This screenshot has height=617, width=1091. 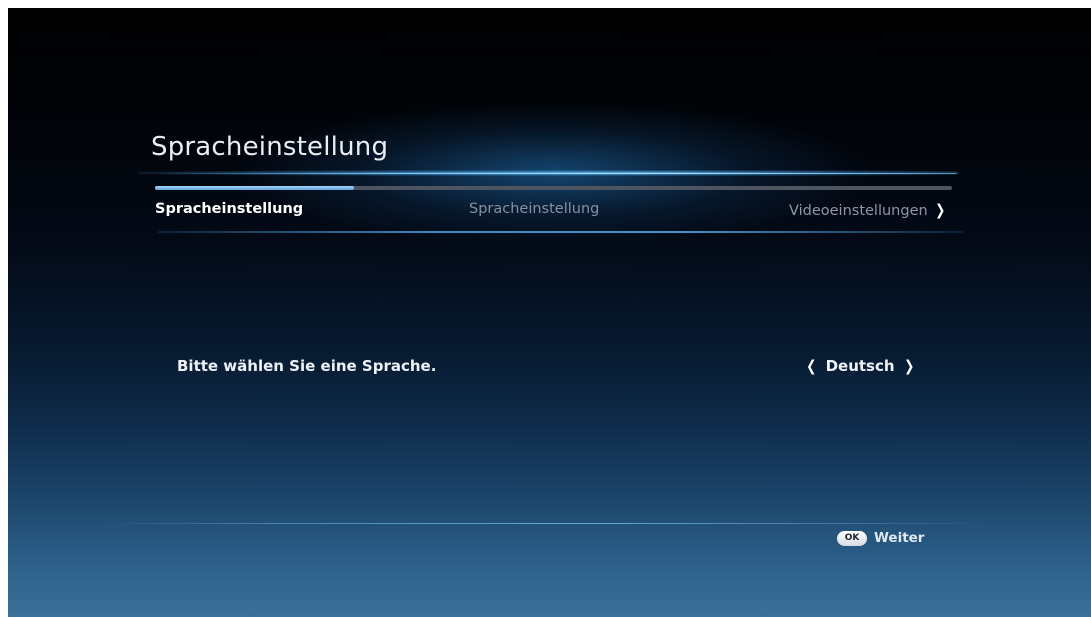 I want to click on continue-button: OK Weiter, so click(x=880, y=538).